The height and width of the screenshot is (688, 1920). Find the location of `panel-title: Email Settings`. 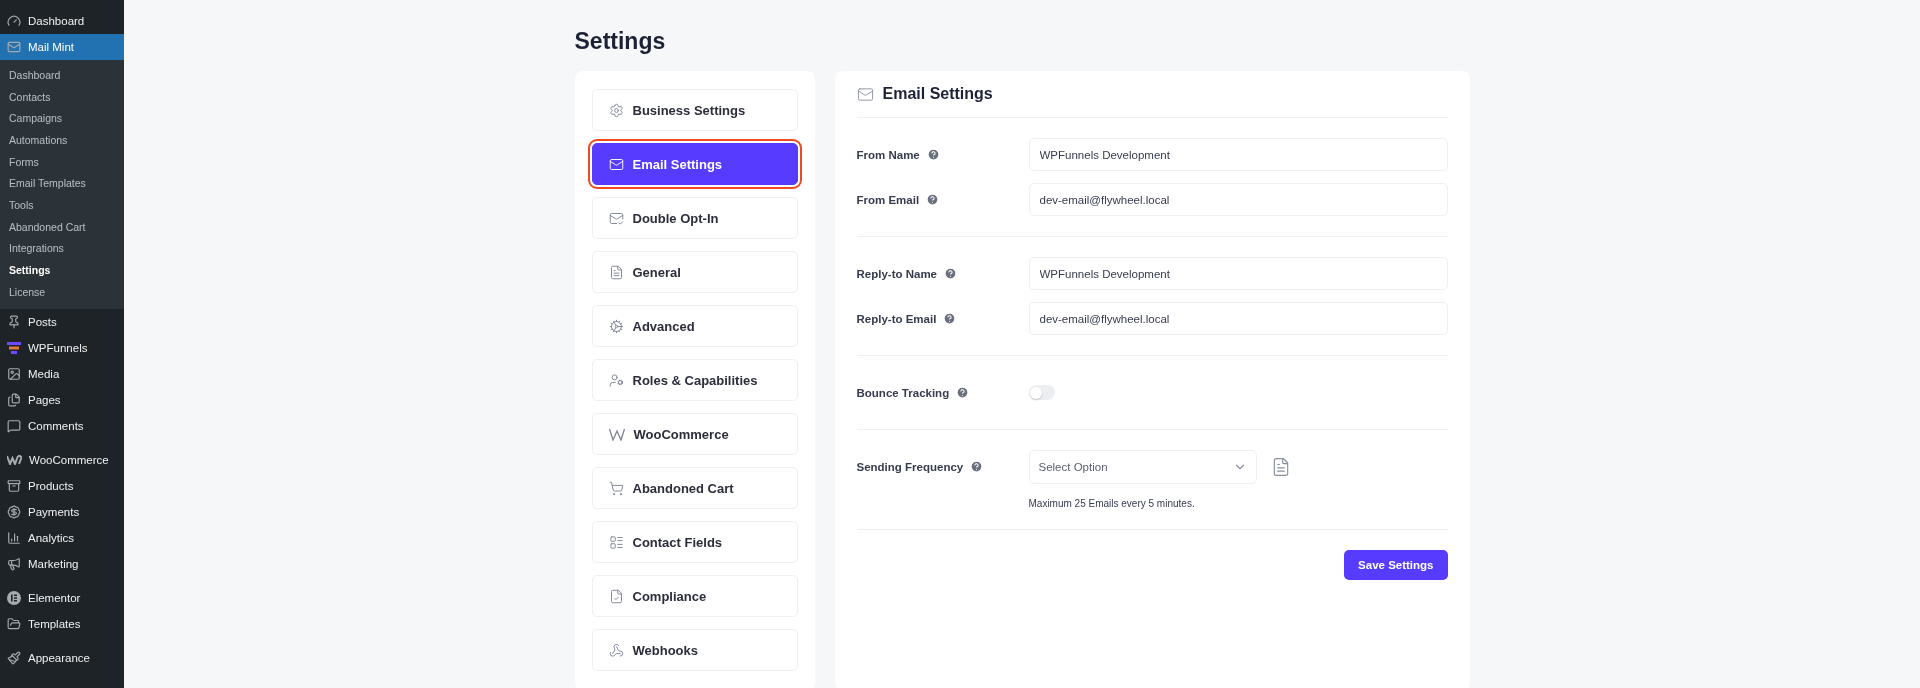

panel-title: Email Settings is located at coordinates (937, 94).